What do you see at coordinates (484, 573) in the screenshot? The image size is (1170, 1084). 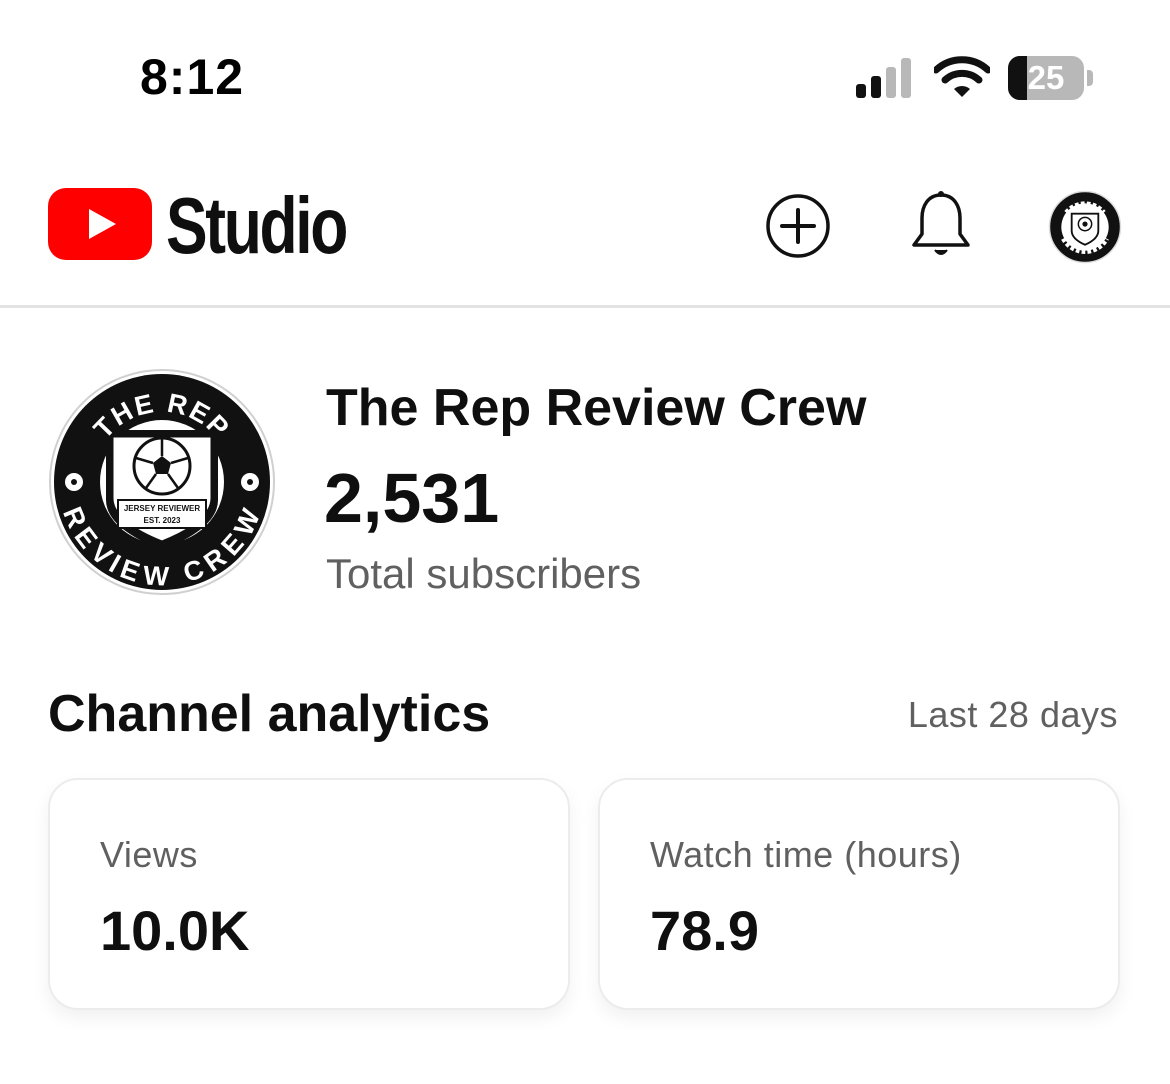 I see `subscriber-label: Total subscribers` at bounding box center [484, 573].